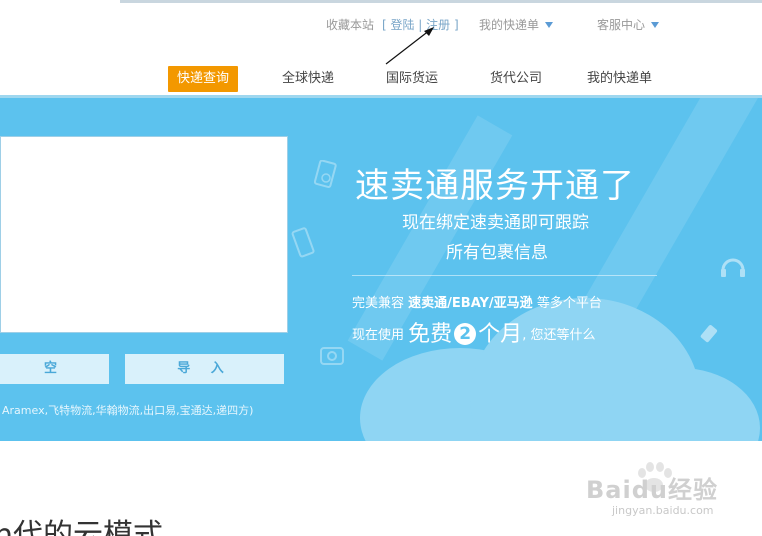 This screenshot has height=536, width=762. What do you see at coordinates (308, 79) in the screenshot?
I see `nav-tab-global-express: 全球快递` at bounding box center [308, 79].